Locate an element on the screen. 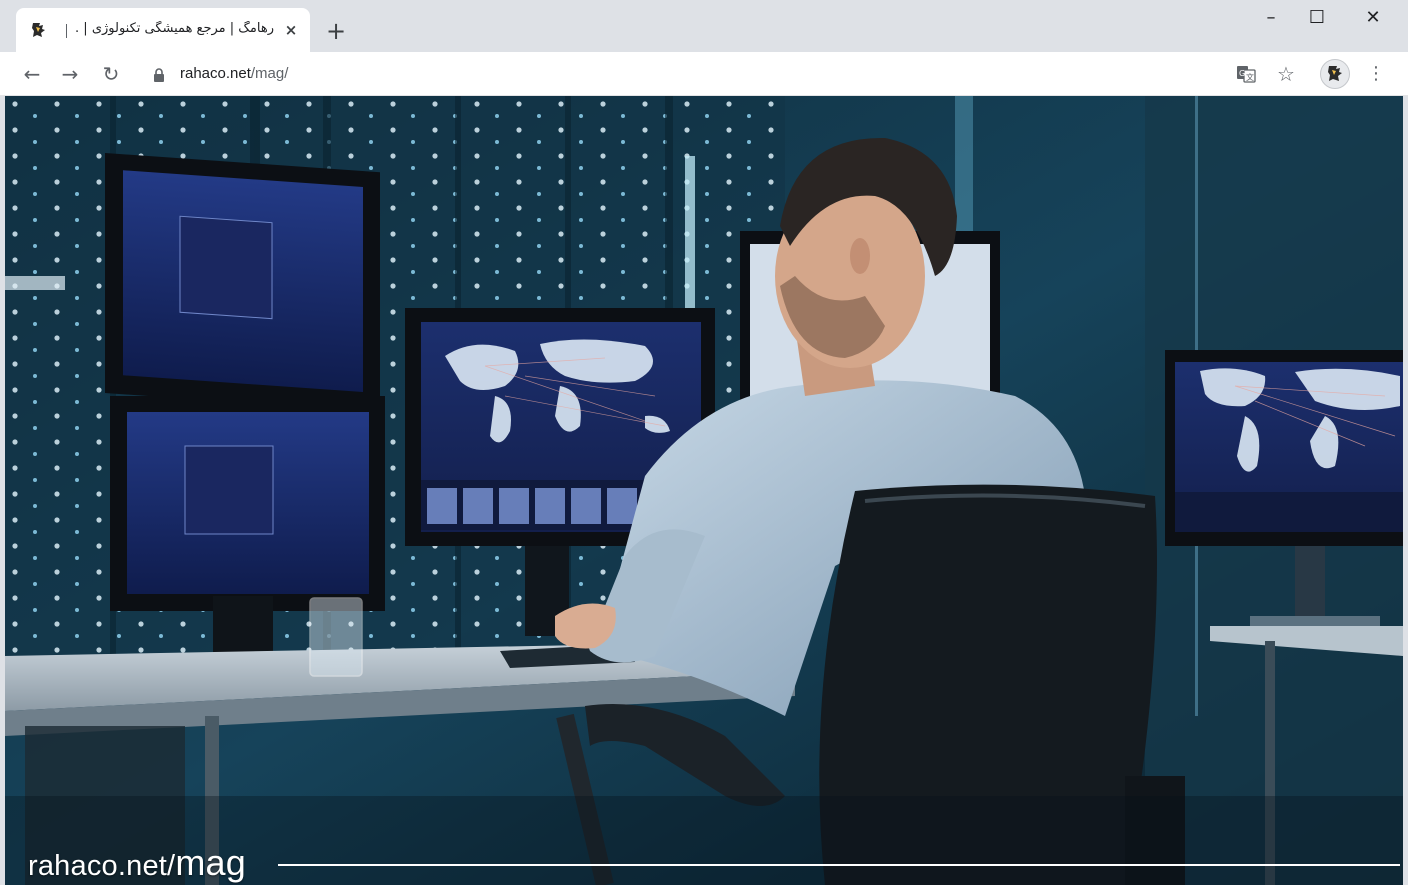  back-arrow-icon: ← is located at coordinates (32, 74).